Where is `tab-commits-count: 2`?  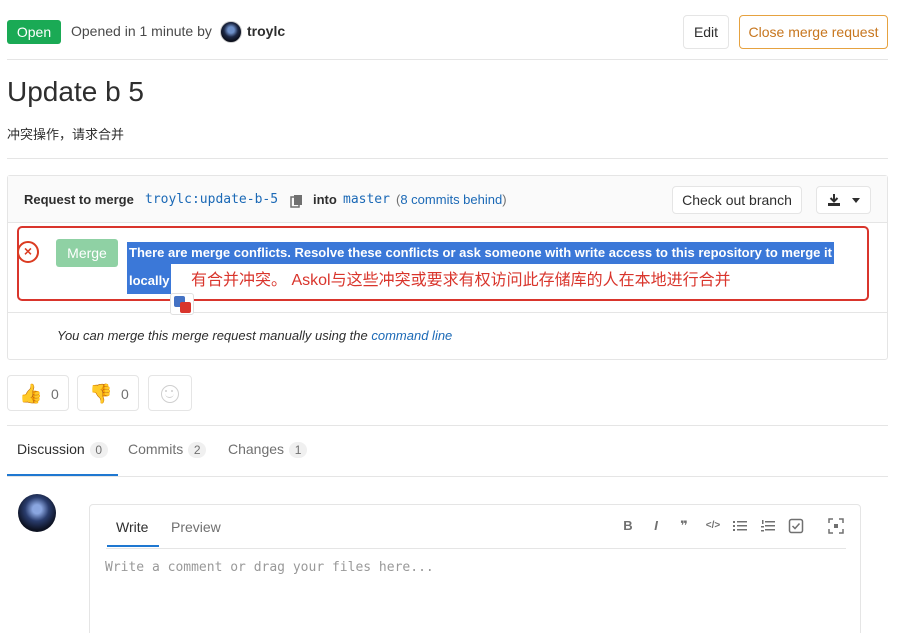 tab-commits-count: 2 is located at coordinates (197, 450).